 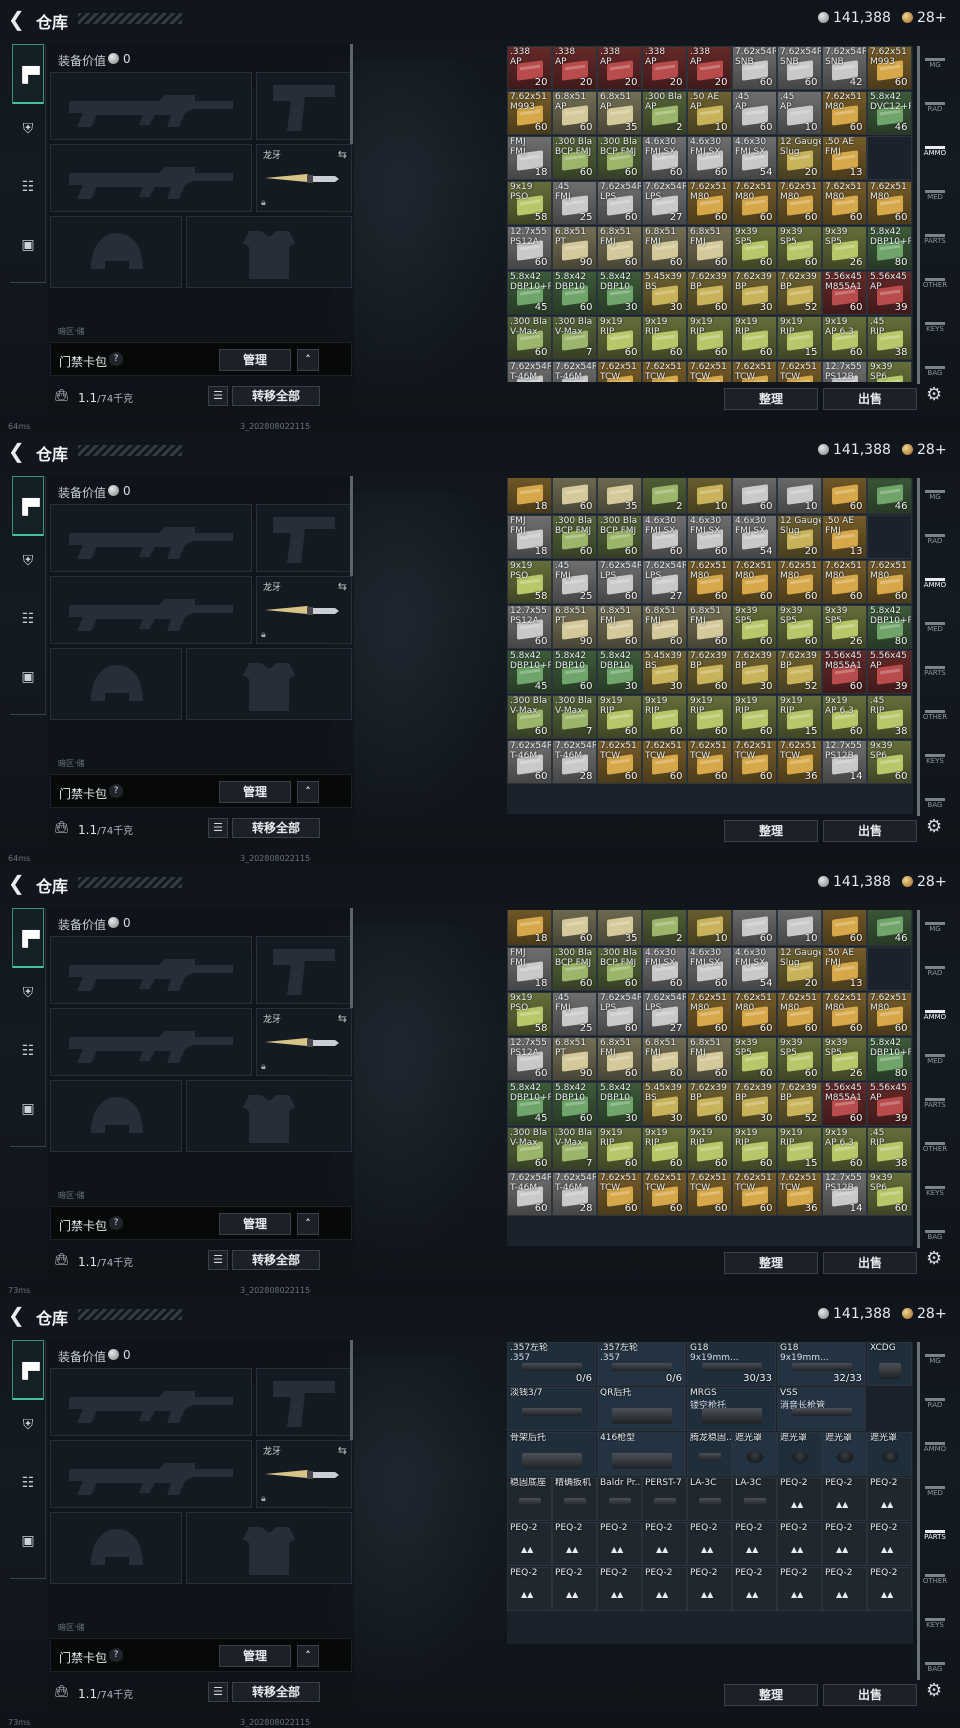 I want to click on ammo-item: 4.6x30 FMJ SX 54, so click(x=754, y=537).